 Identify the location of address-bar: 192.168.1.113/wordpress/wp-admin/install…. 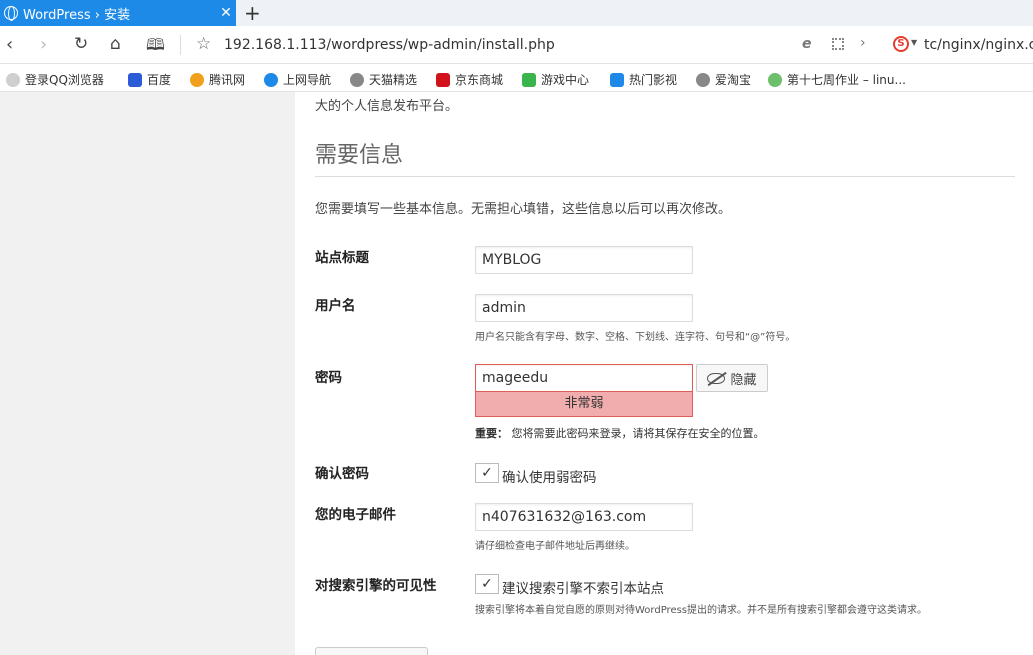
(389, 45).